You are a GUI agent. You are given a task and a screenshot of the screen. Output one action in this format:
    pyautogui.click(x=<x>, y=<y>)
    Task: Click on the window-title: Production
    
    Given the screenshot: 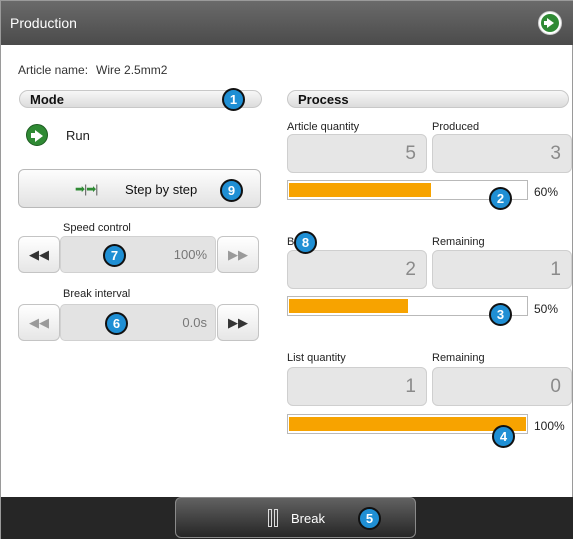 What is the action you would take?
    pyautogui.click(x=43, y=23)
    